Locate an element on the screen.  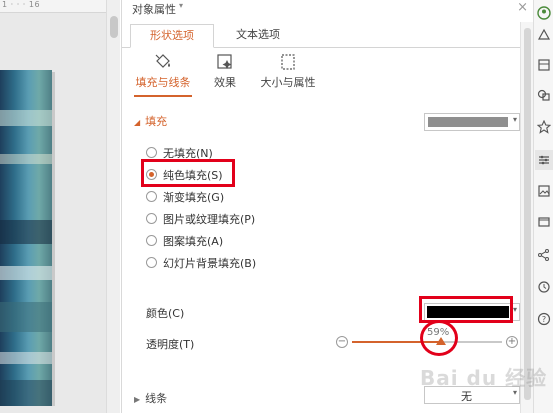
document-scrollbar is located at coordinates (113, 206).